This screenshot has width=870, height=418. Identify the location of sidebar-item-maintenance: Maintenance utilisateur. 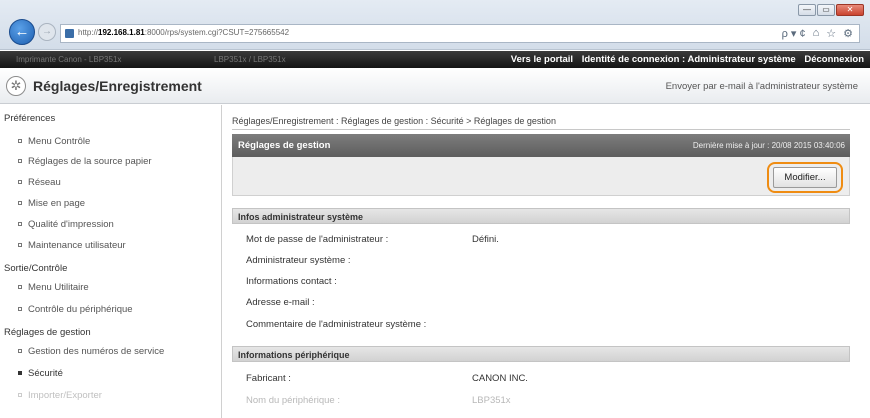
(72, 245).